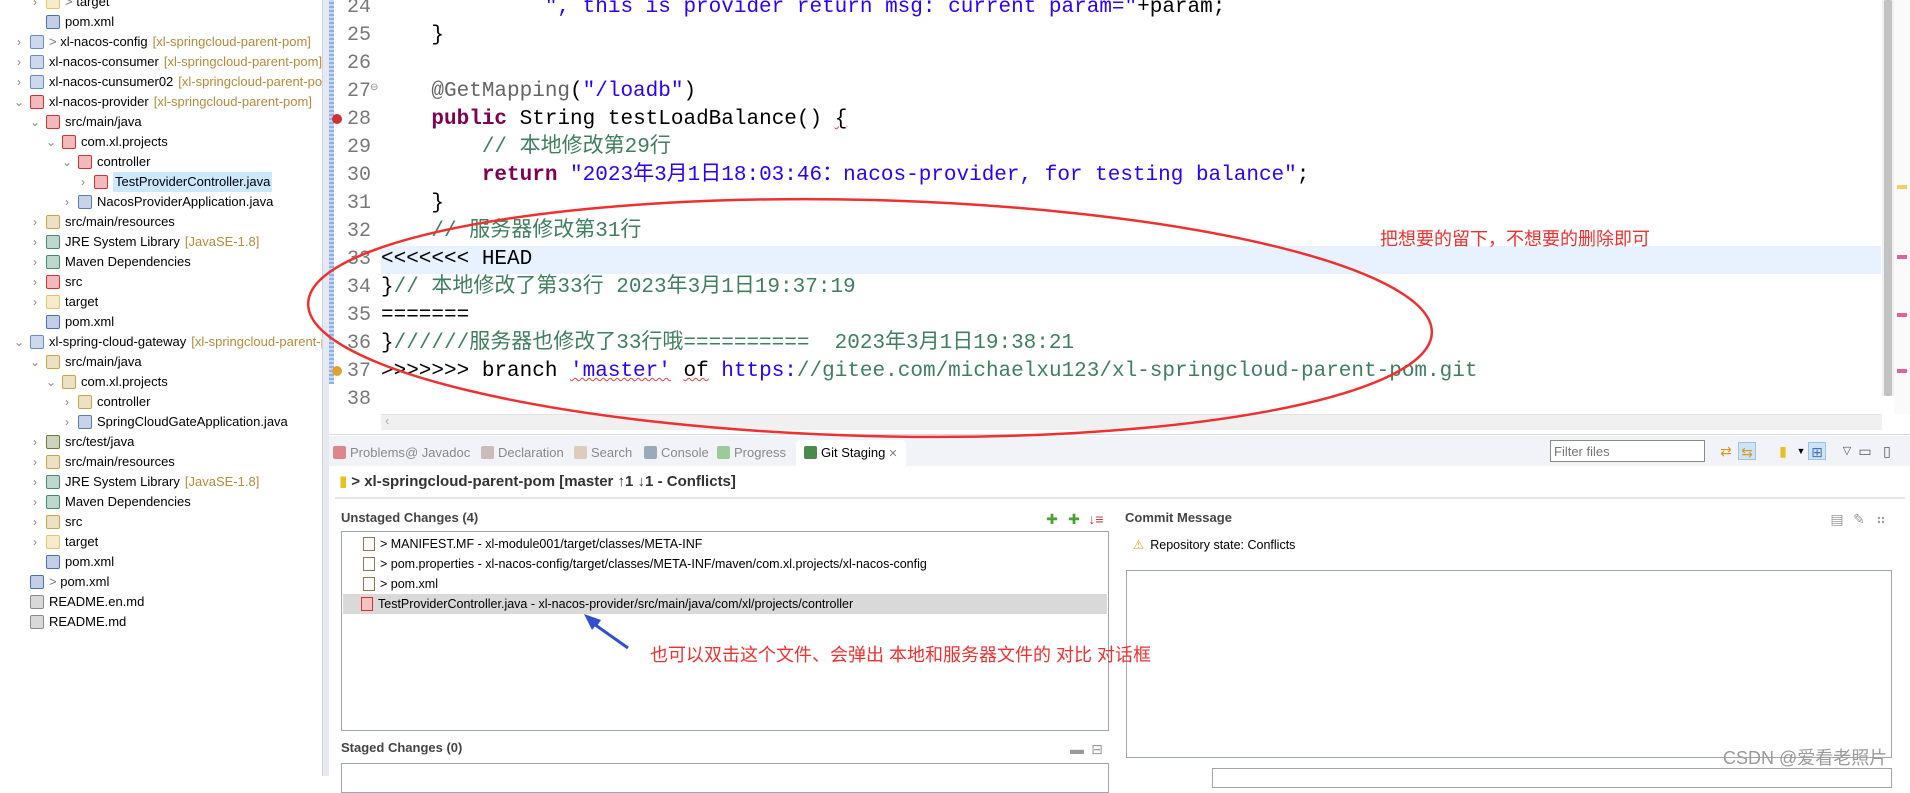 This screenshot has width=1910, height=793. Describe the element at coordinates (1515, 239) in the screenshot. I see `annotation-keep-note: 把想要的留下，不想要的删除即可` at that location.